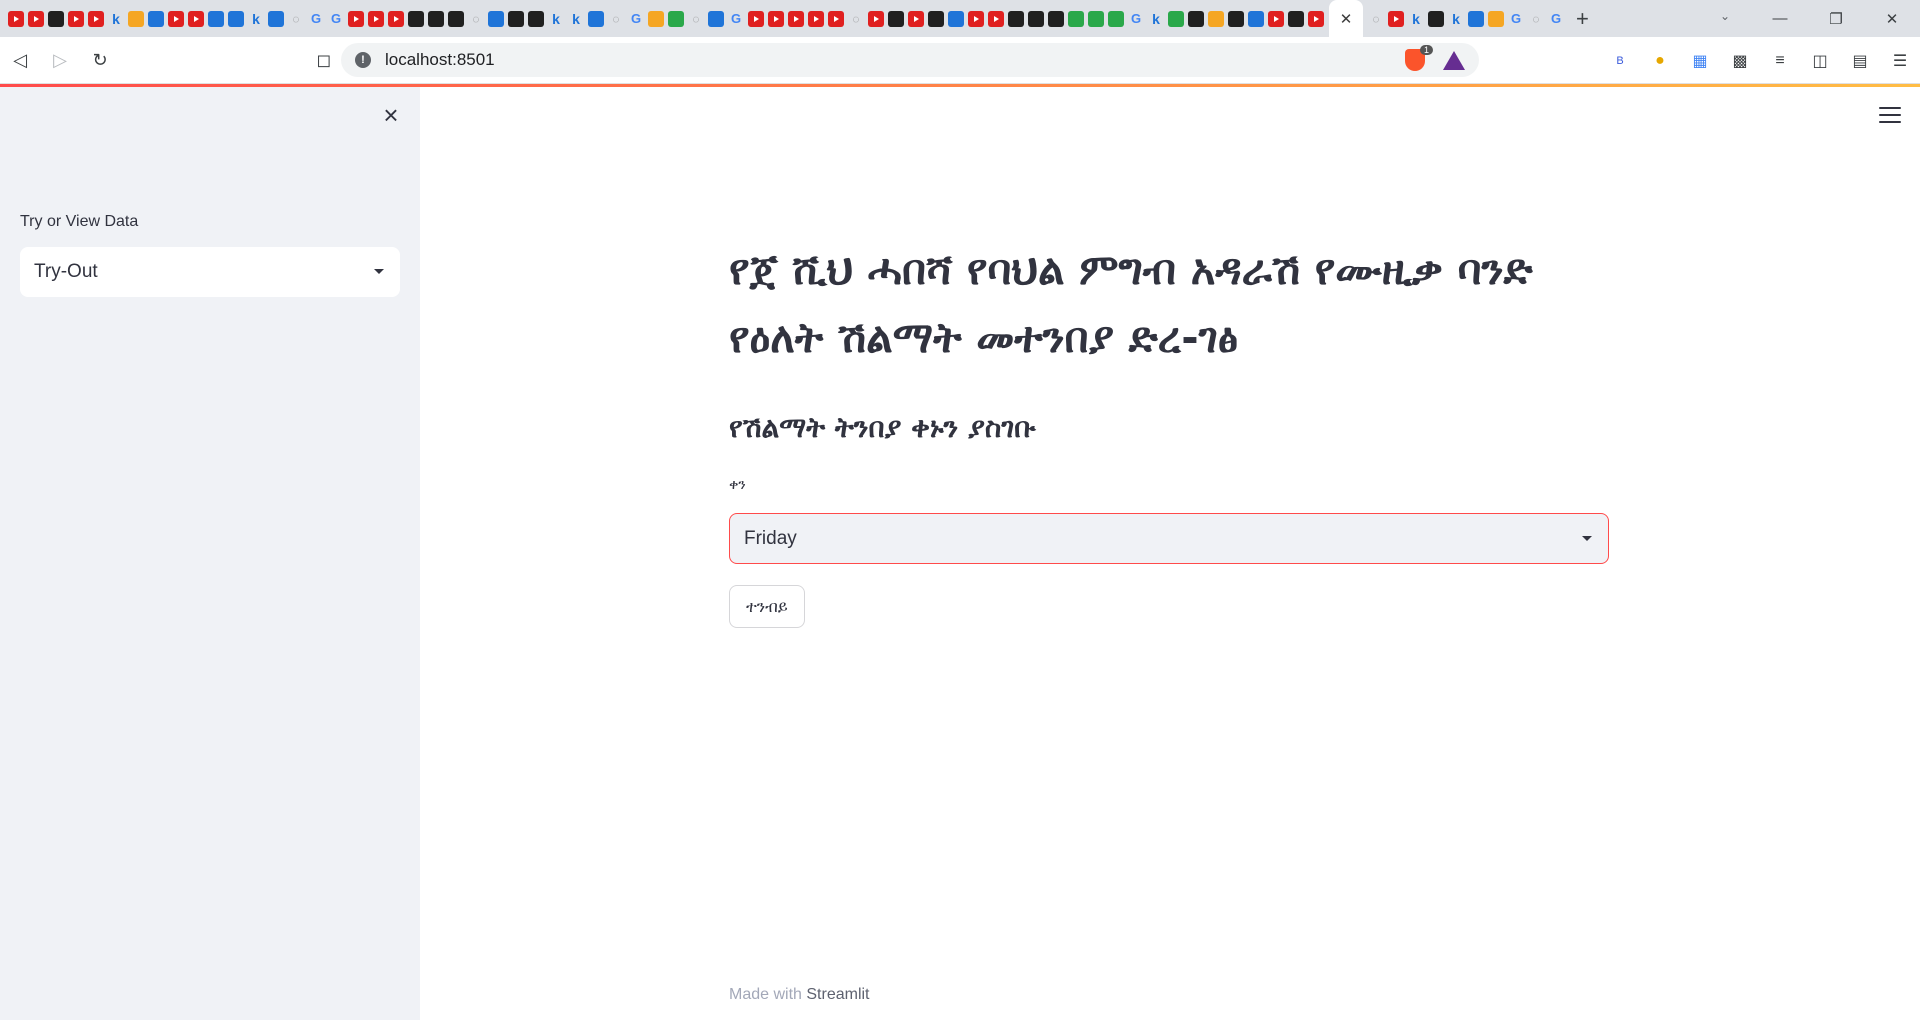 This screenshot has width=1920, height=1020. What do you see at coordinates (324, 60) in the screenshot?
I see `bookmark-icon: ◻` at bounding box center [324, 60].